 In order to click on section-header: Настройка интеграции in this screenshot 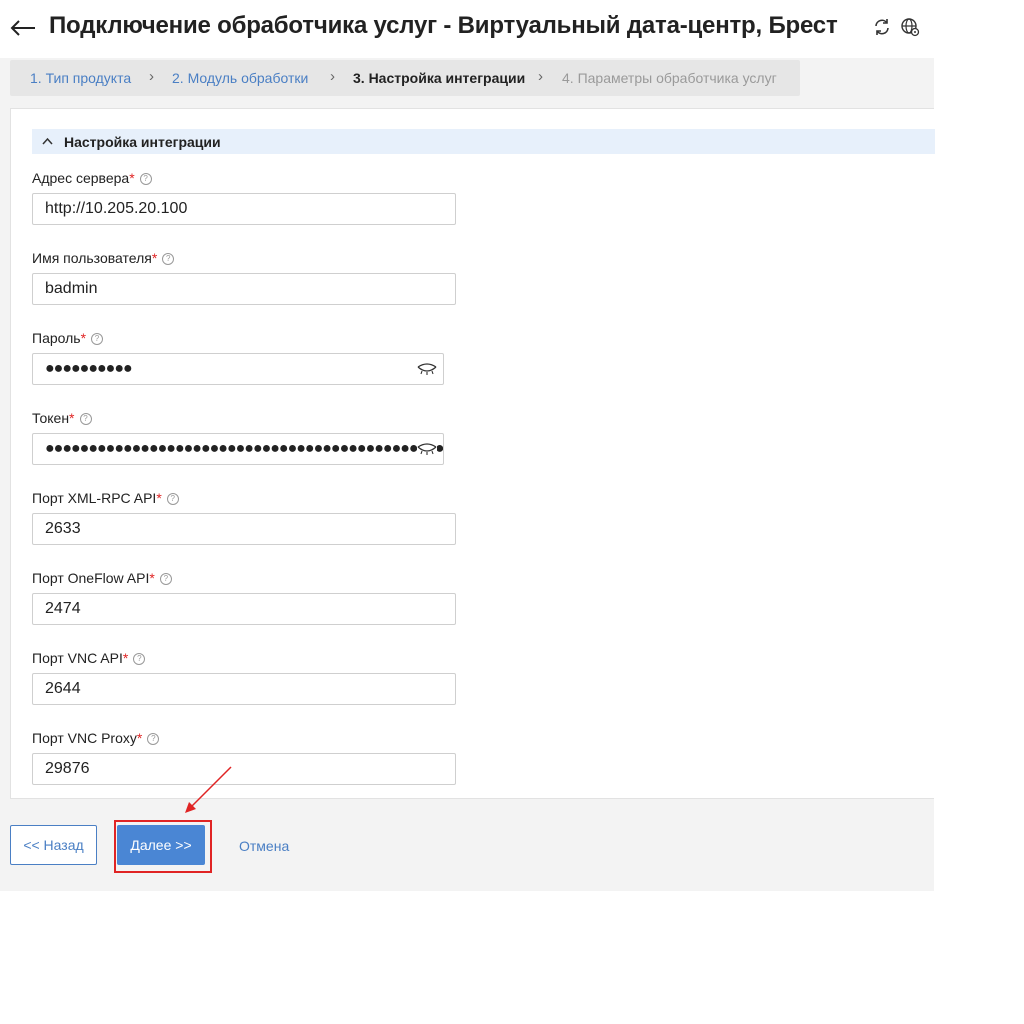, I will do `click(483, 141)`.